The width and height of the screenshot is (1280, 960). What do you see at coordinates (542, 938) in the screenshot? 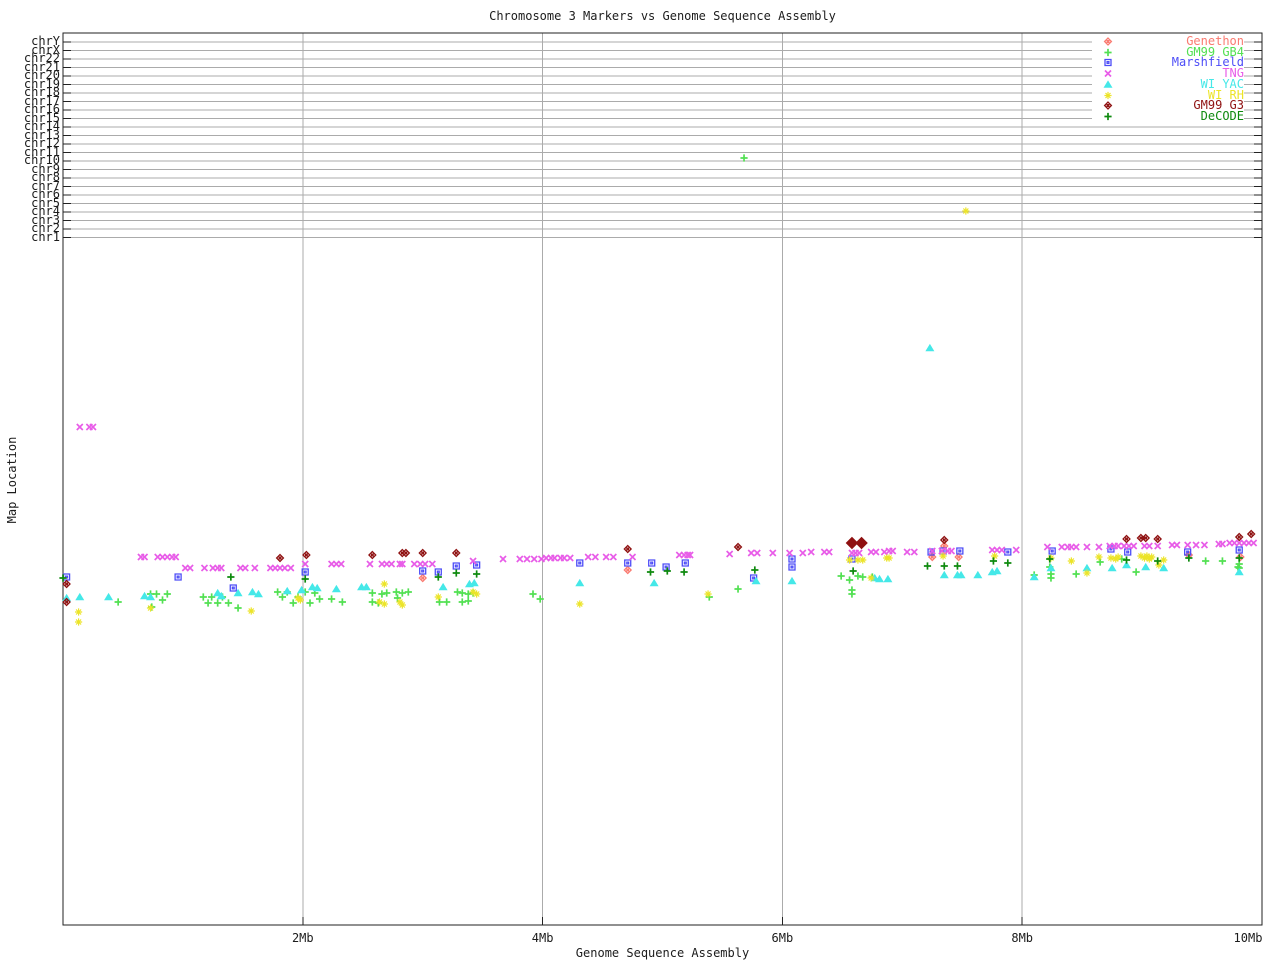
I see `x-tick-label: 4Mb` at bounding box center [542, 938].